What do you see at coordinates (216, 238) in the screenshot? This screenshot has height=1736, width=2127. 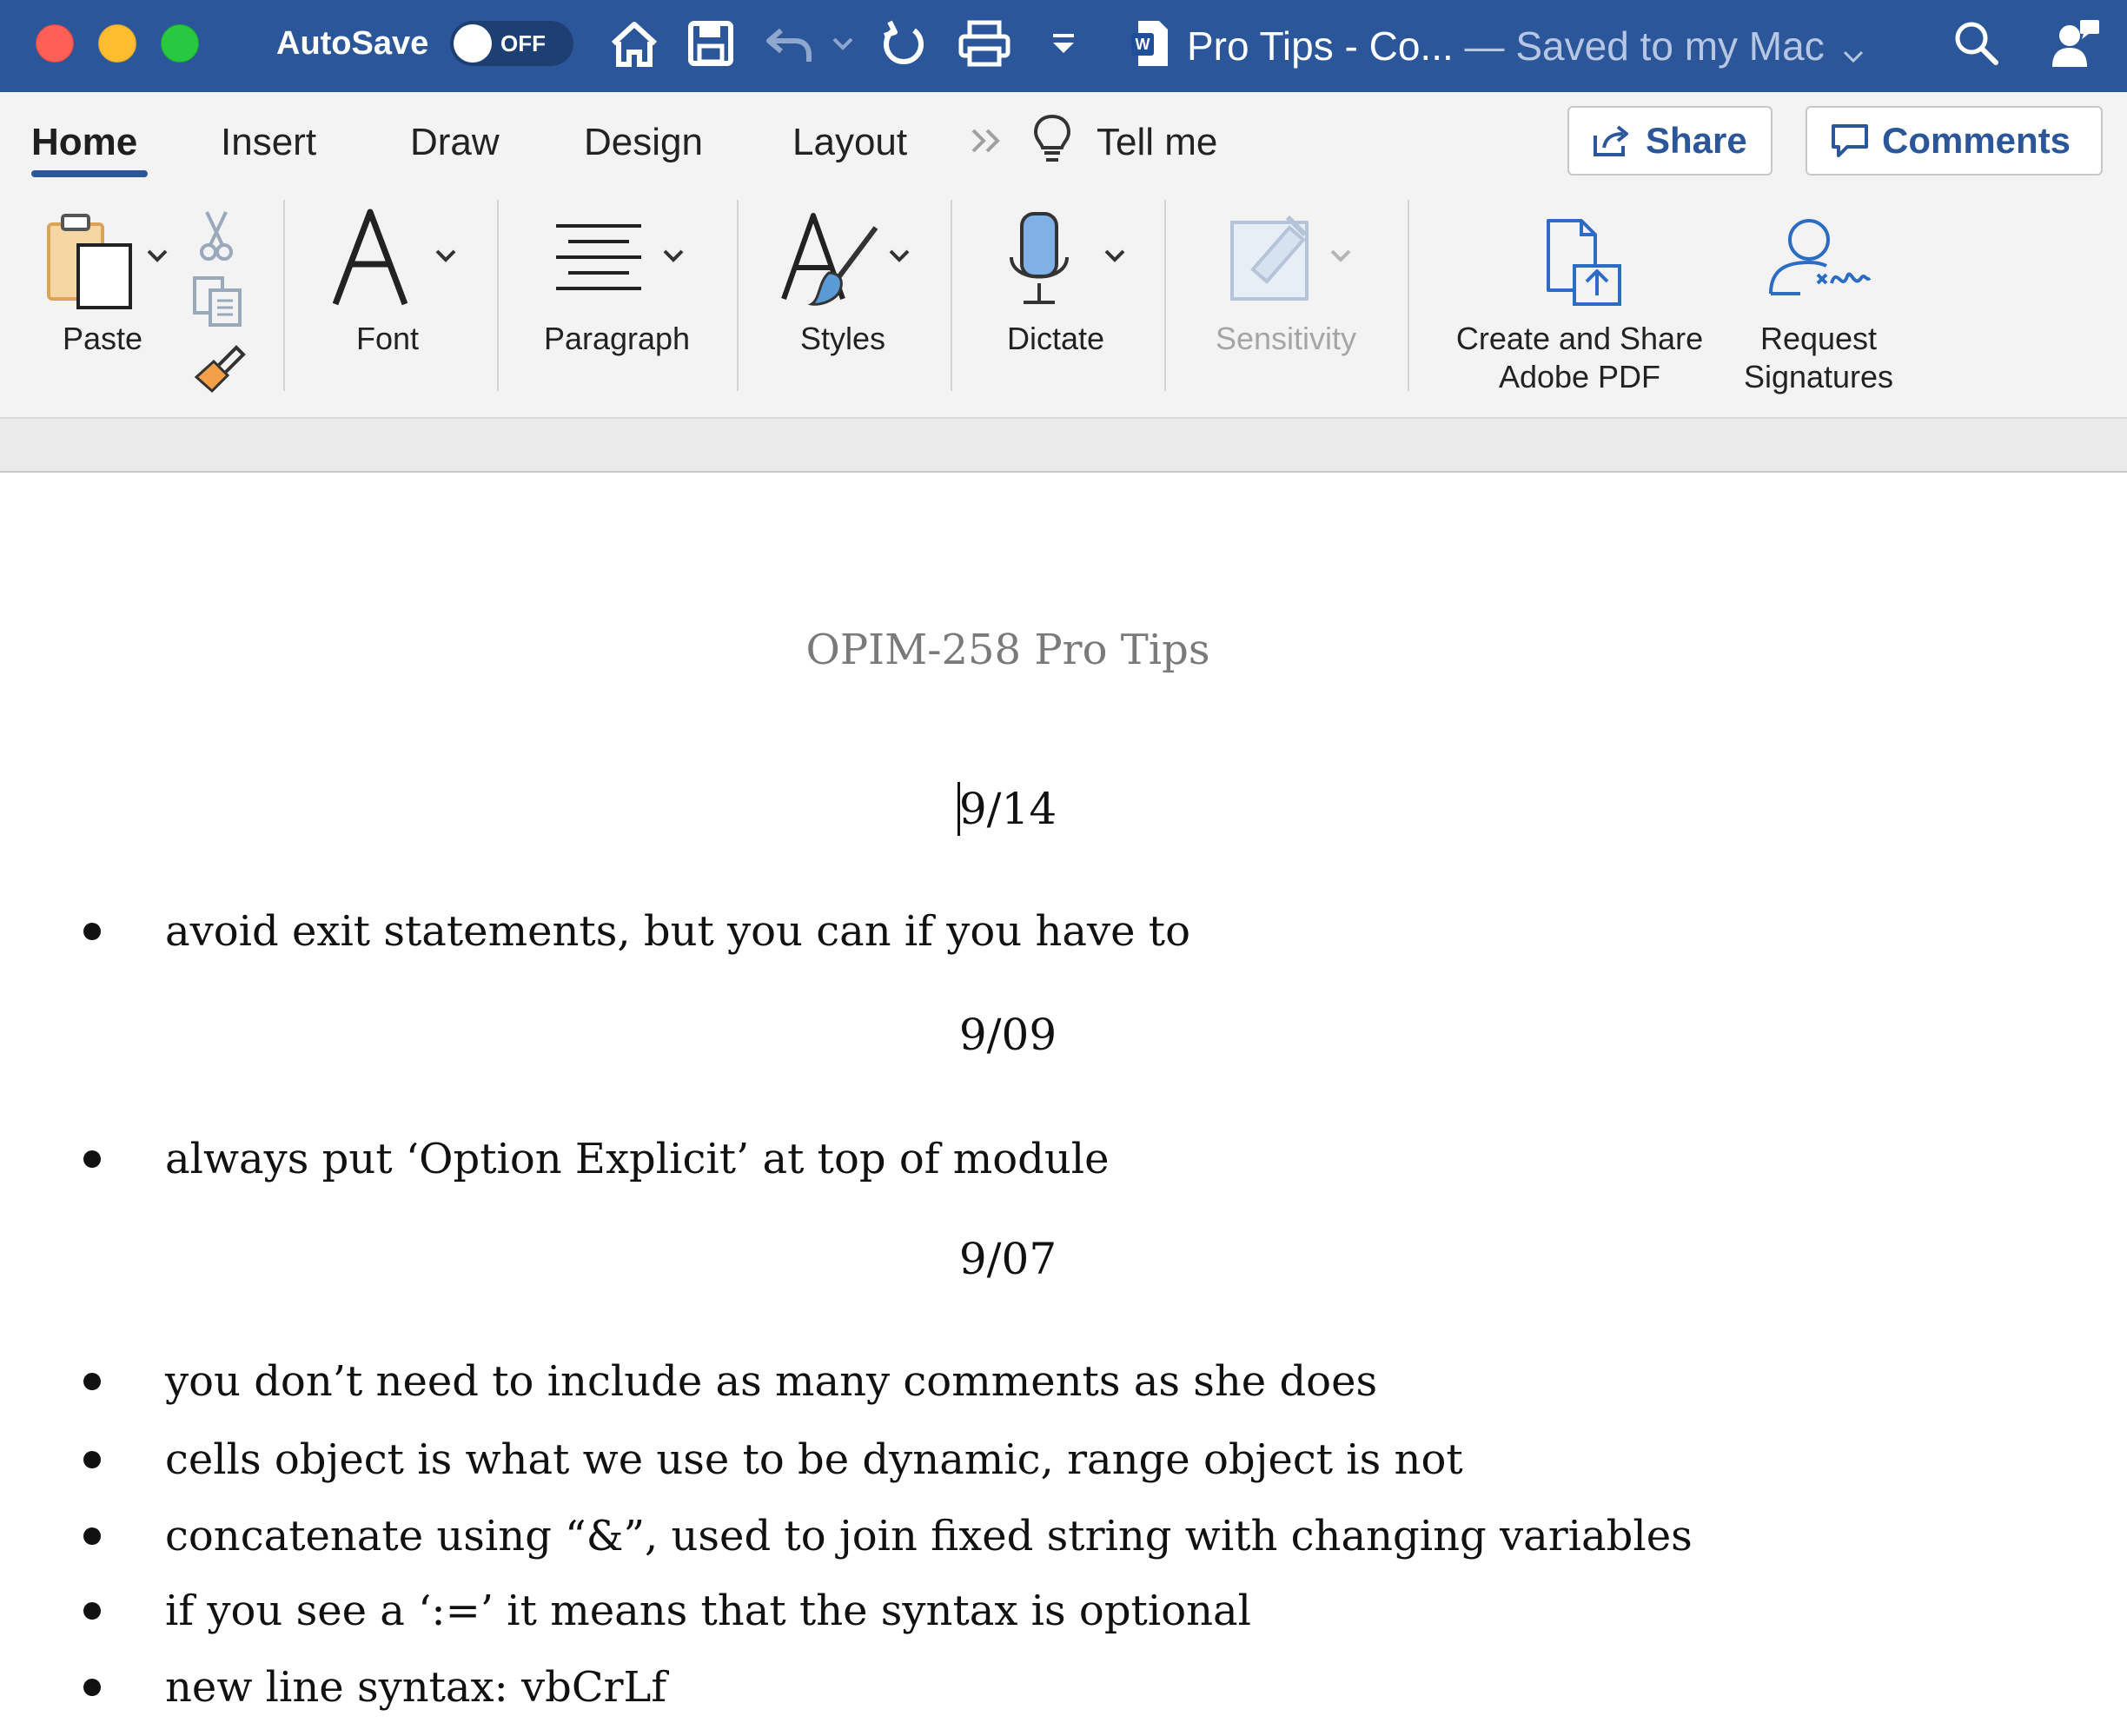 I see `cut-icon` at bounding box center [216, 238].